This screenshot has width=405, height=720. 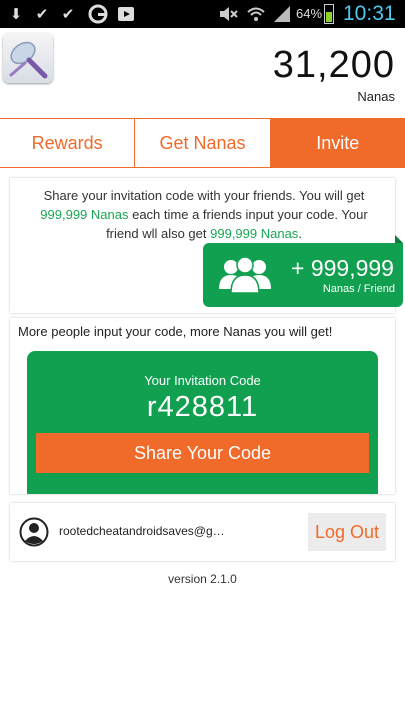 I want to click on mute-icon, so click(x=228, y=14).